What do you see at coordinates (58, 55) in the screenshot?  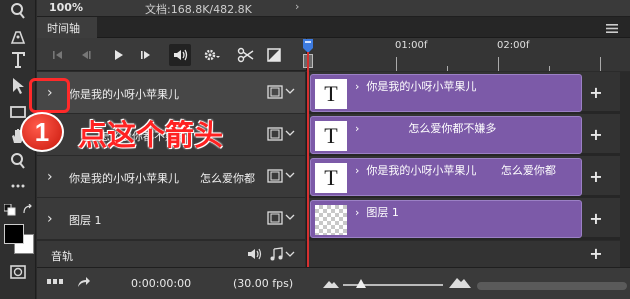 I see `skip-to-start-icon` at bounding box center [58, 55].